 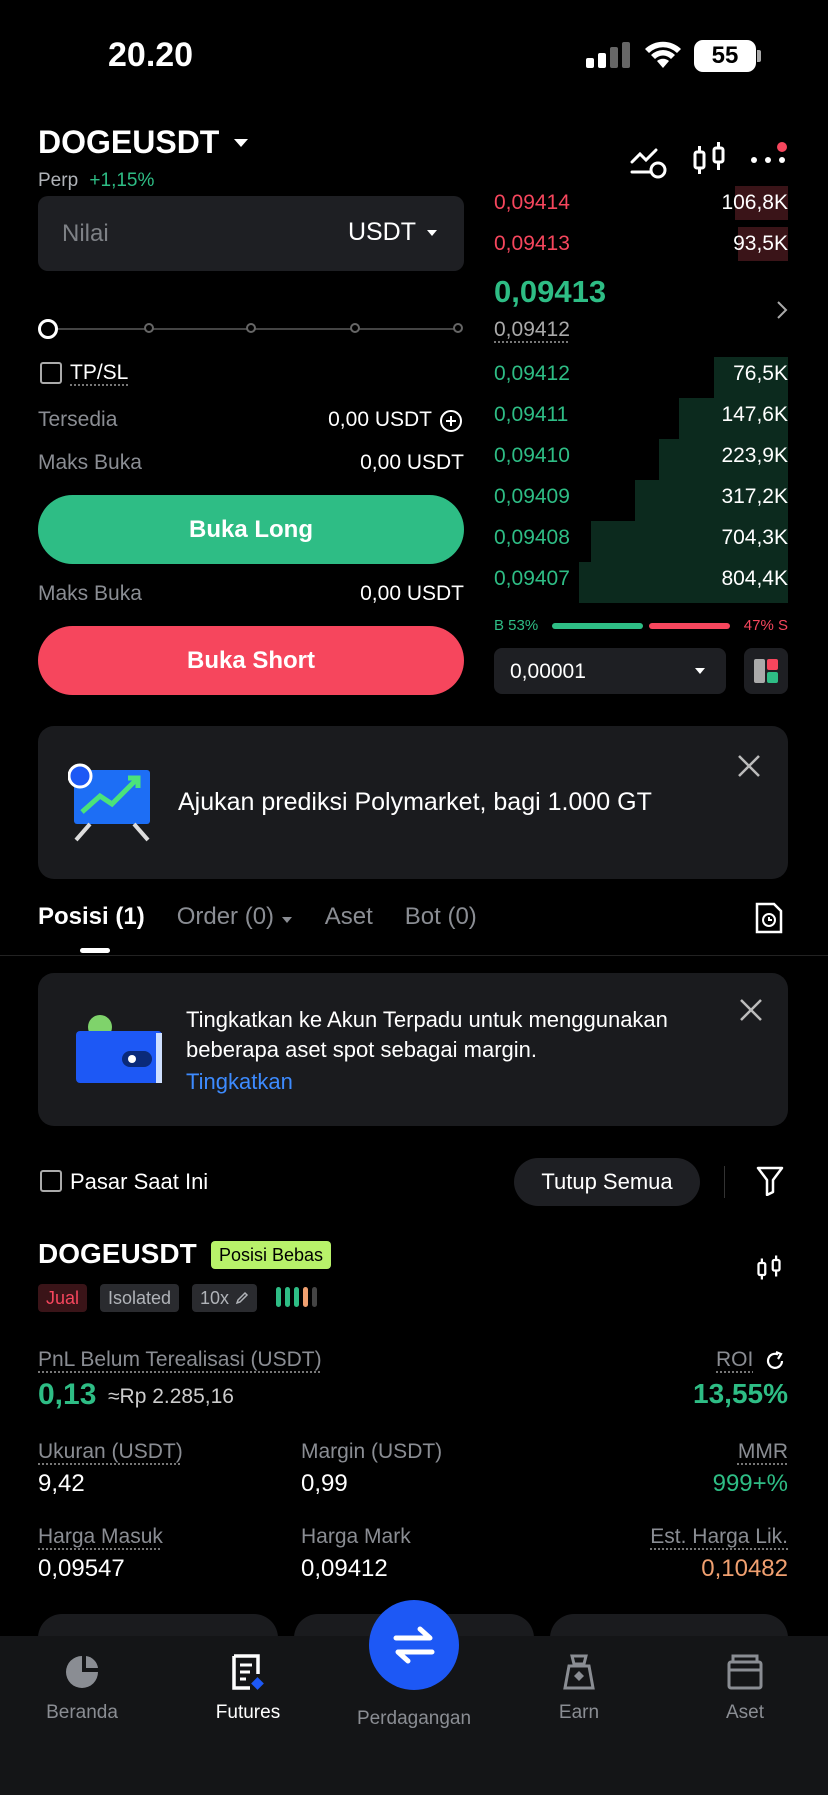 I want to click on tab-orders-label: Order (0), so click(x=225, y=916).